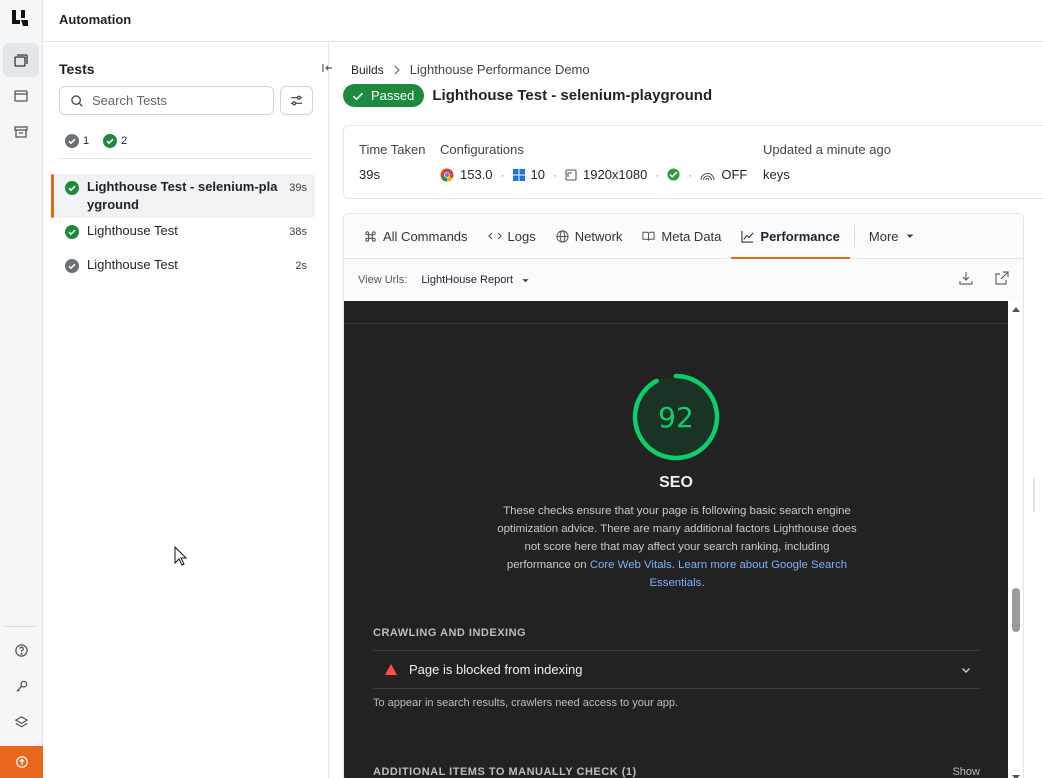 The width and height of the screenshot is (1043, 778). Describe the element at coordinates (181, 556) in the screenshot. I see `mouse-cursor-icon` at that location.